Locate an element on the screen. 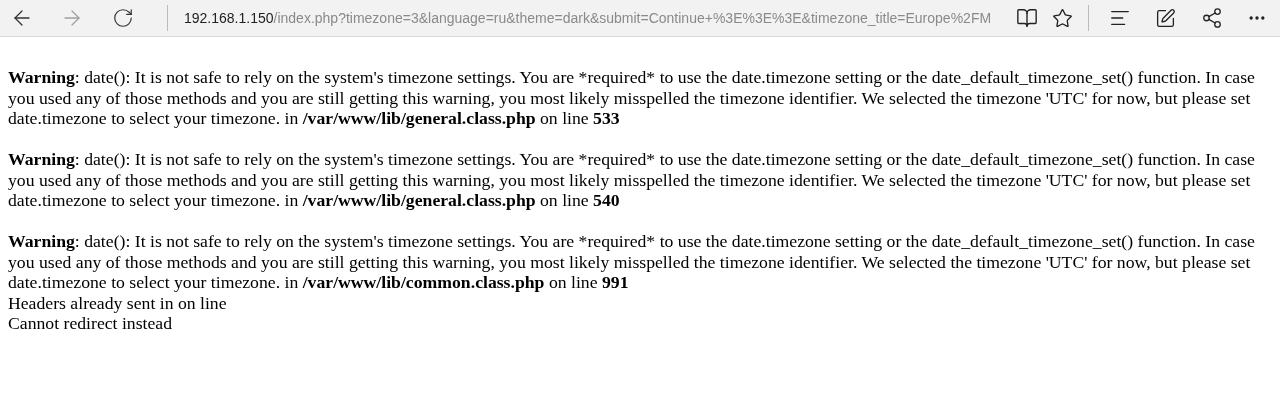 The height and width of the screenshot is (409, 1280). warning-message: Warning: date(): It is not safe to rely on the system's timezone settings. You are *required* to use the date.timezone setting or the date_default_timezone_set() function. In case you used any of those methods and you are still getting this warning, you most likely misspelled the timezone identifier. We selected the timezone 'UTC' for now, but please set date.timezone to select your timezone. in /var/www/lib/general.class.php on line 533 is located at coordinates (632, 98).